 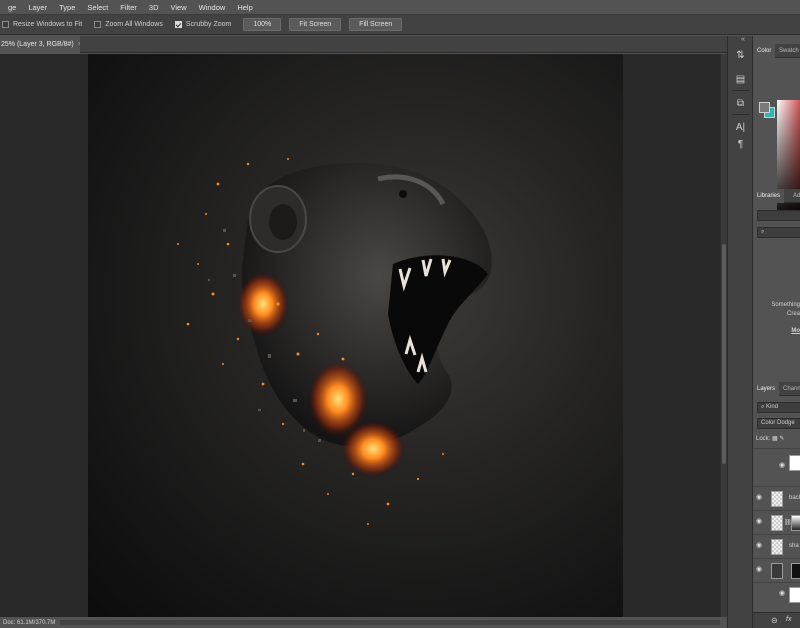 What do you see at coordinates (778, 423) in the screenshot?
I see `blend-mode-select: Color Dodge` at bounding box center [778, 423].